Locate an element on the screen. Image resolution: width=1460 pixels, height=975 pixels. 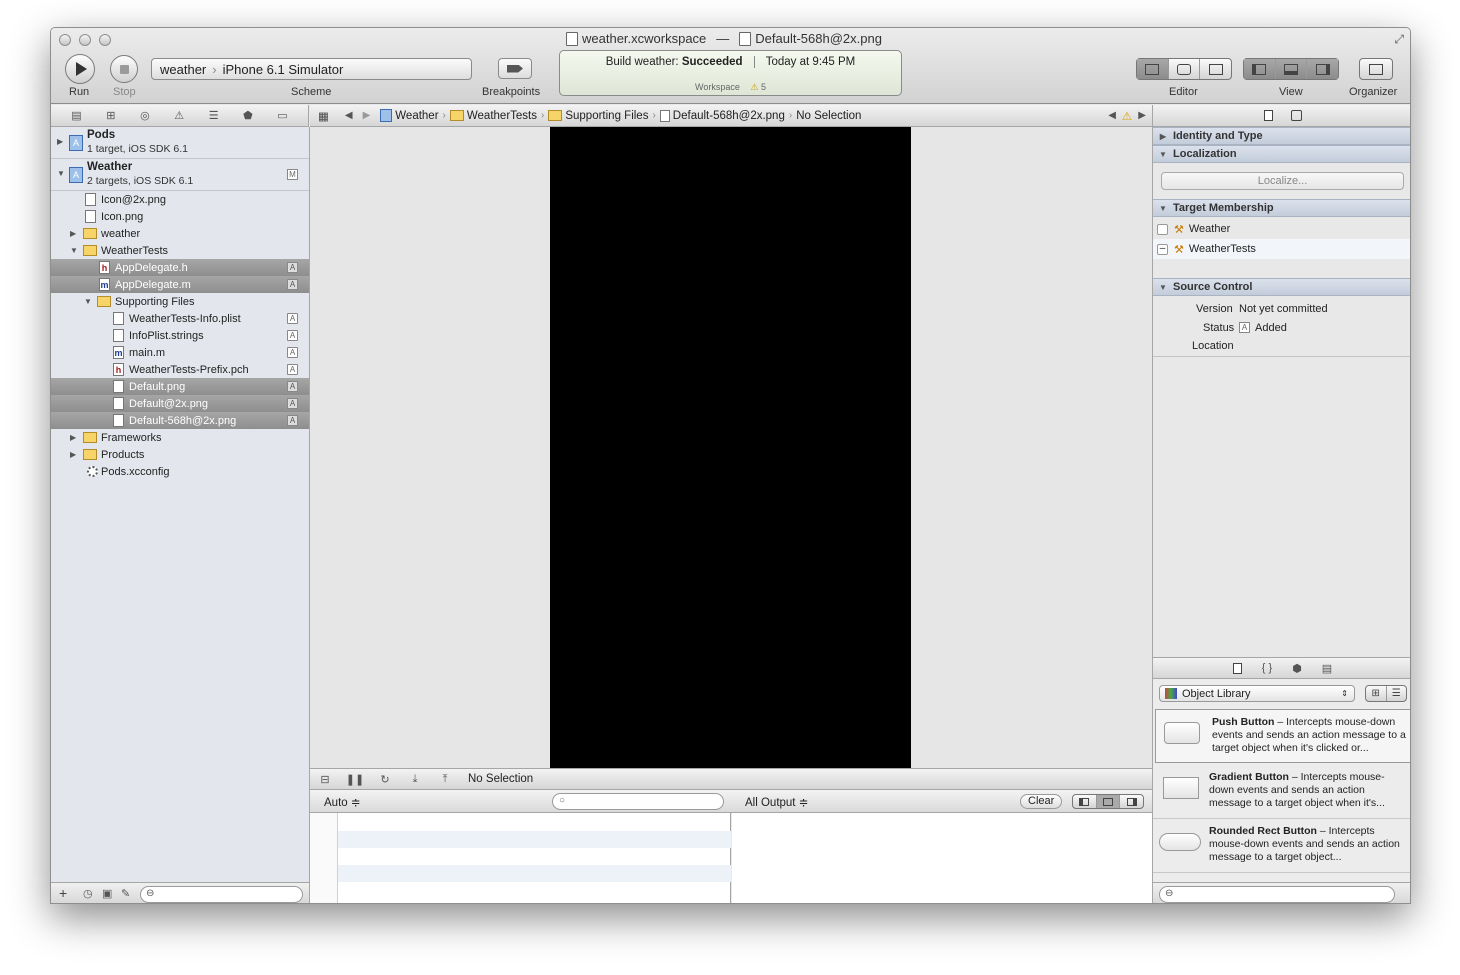
show-both-button is located at coordinates (1108, 801).